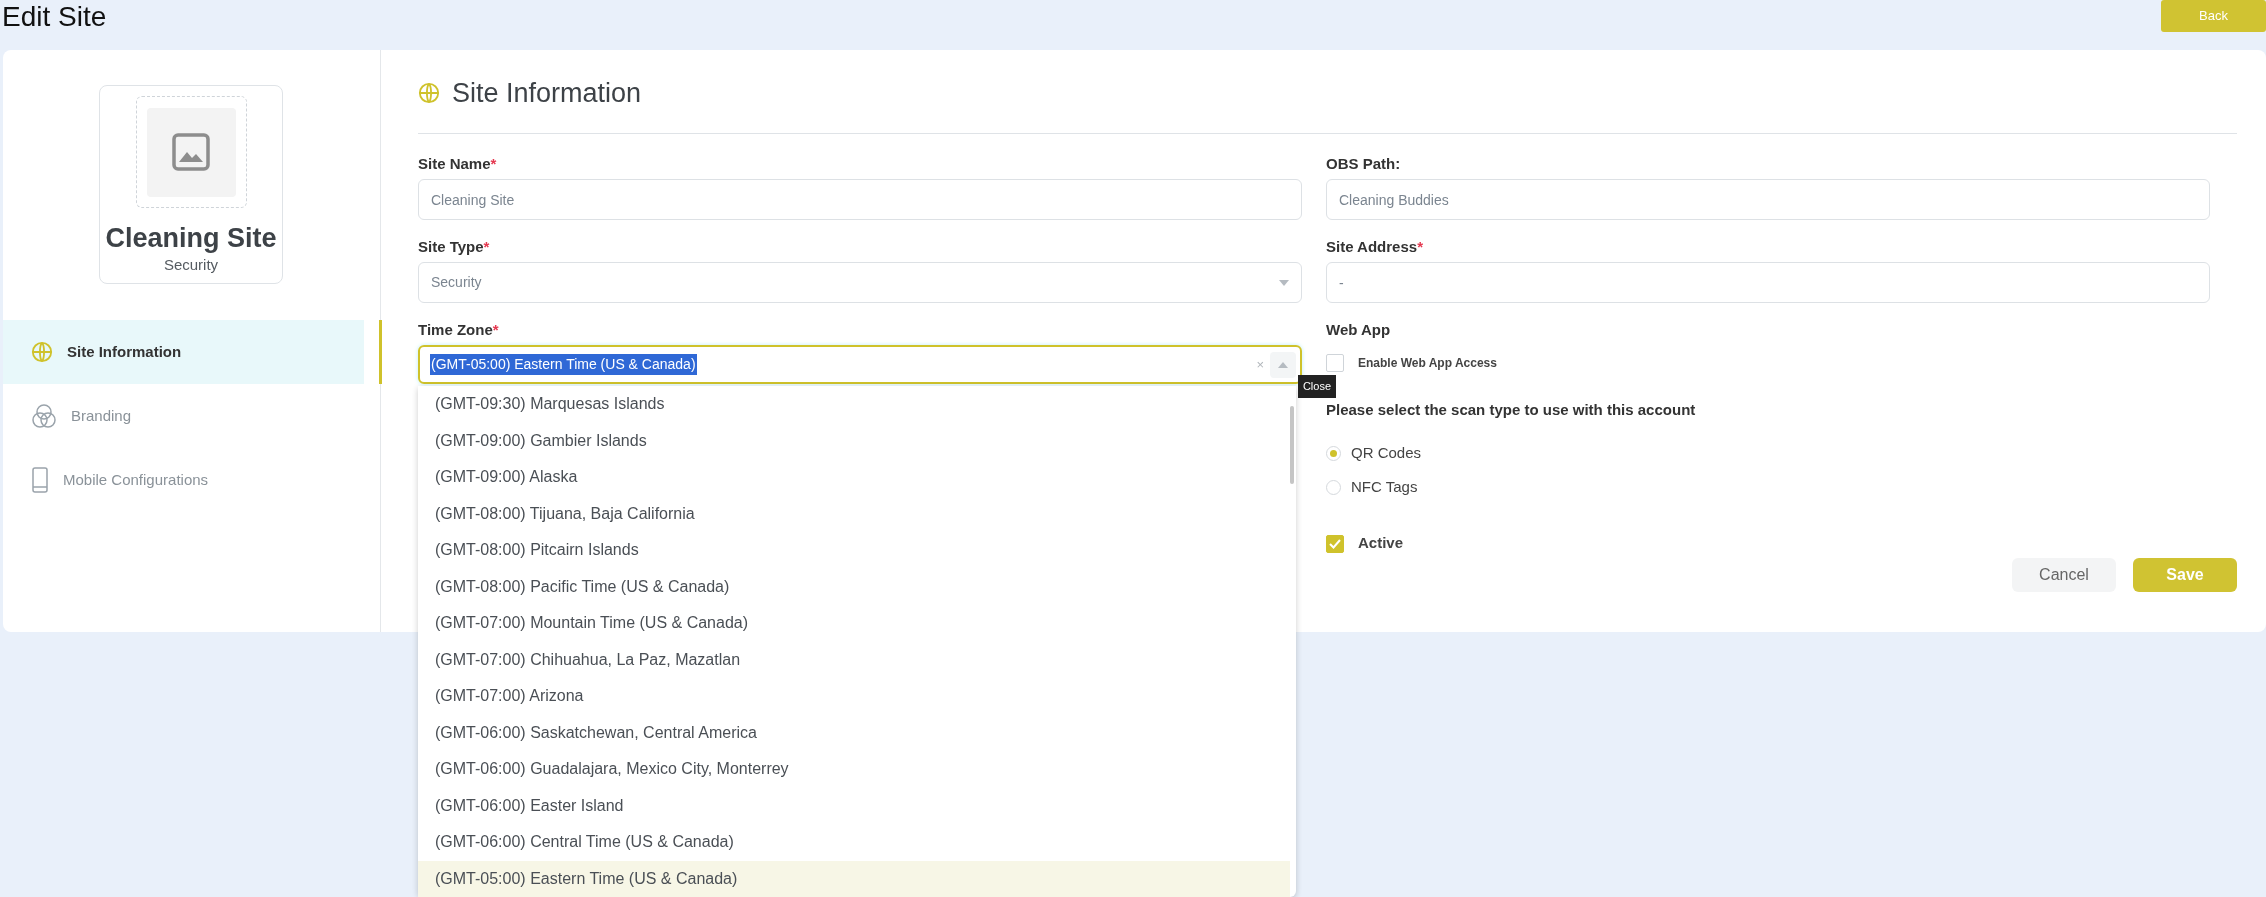  What do you see at coordinates (454, 163) in the screenshot?
I see `field-label: Site Name` at bounding box center [454, 163].